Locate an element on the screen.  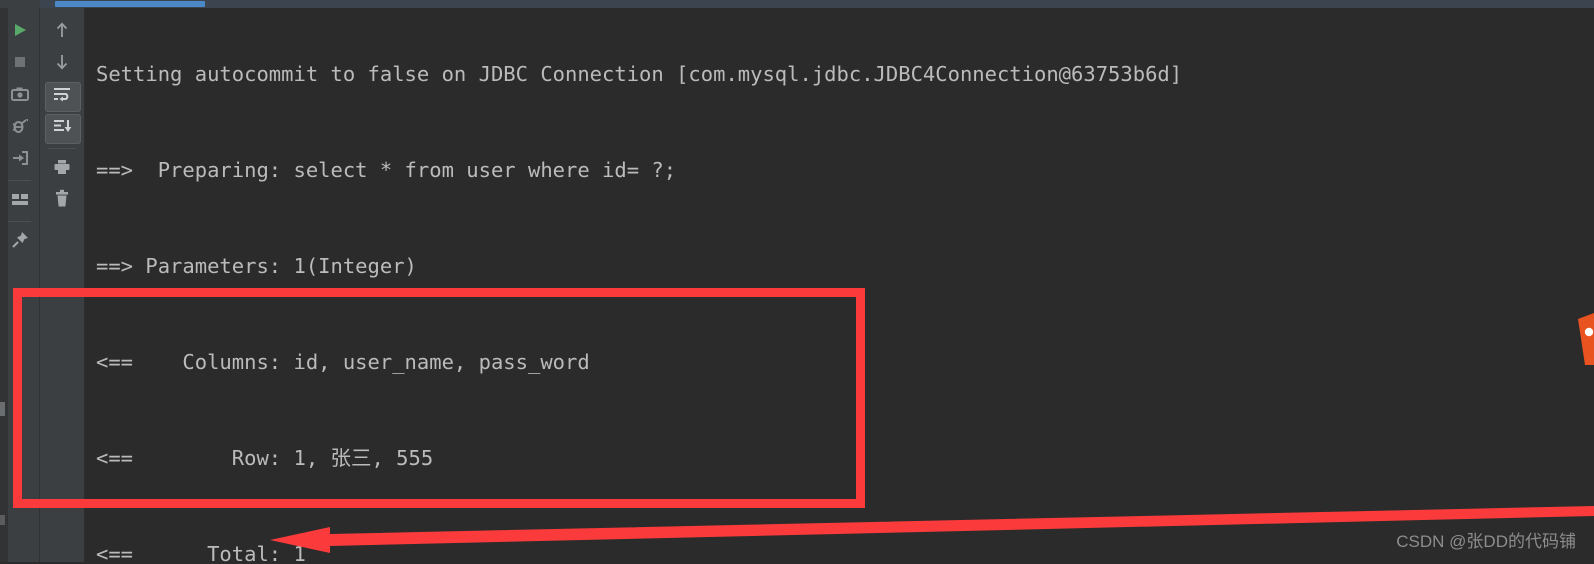
scroll-to-end-icon is located at coordinates (62, 128).